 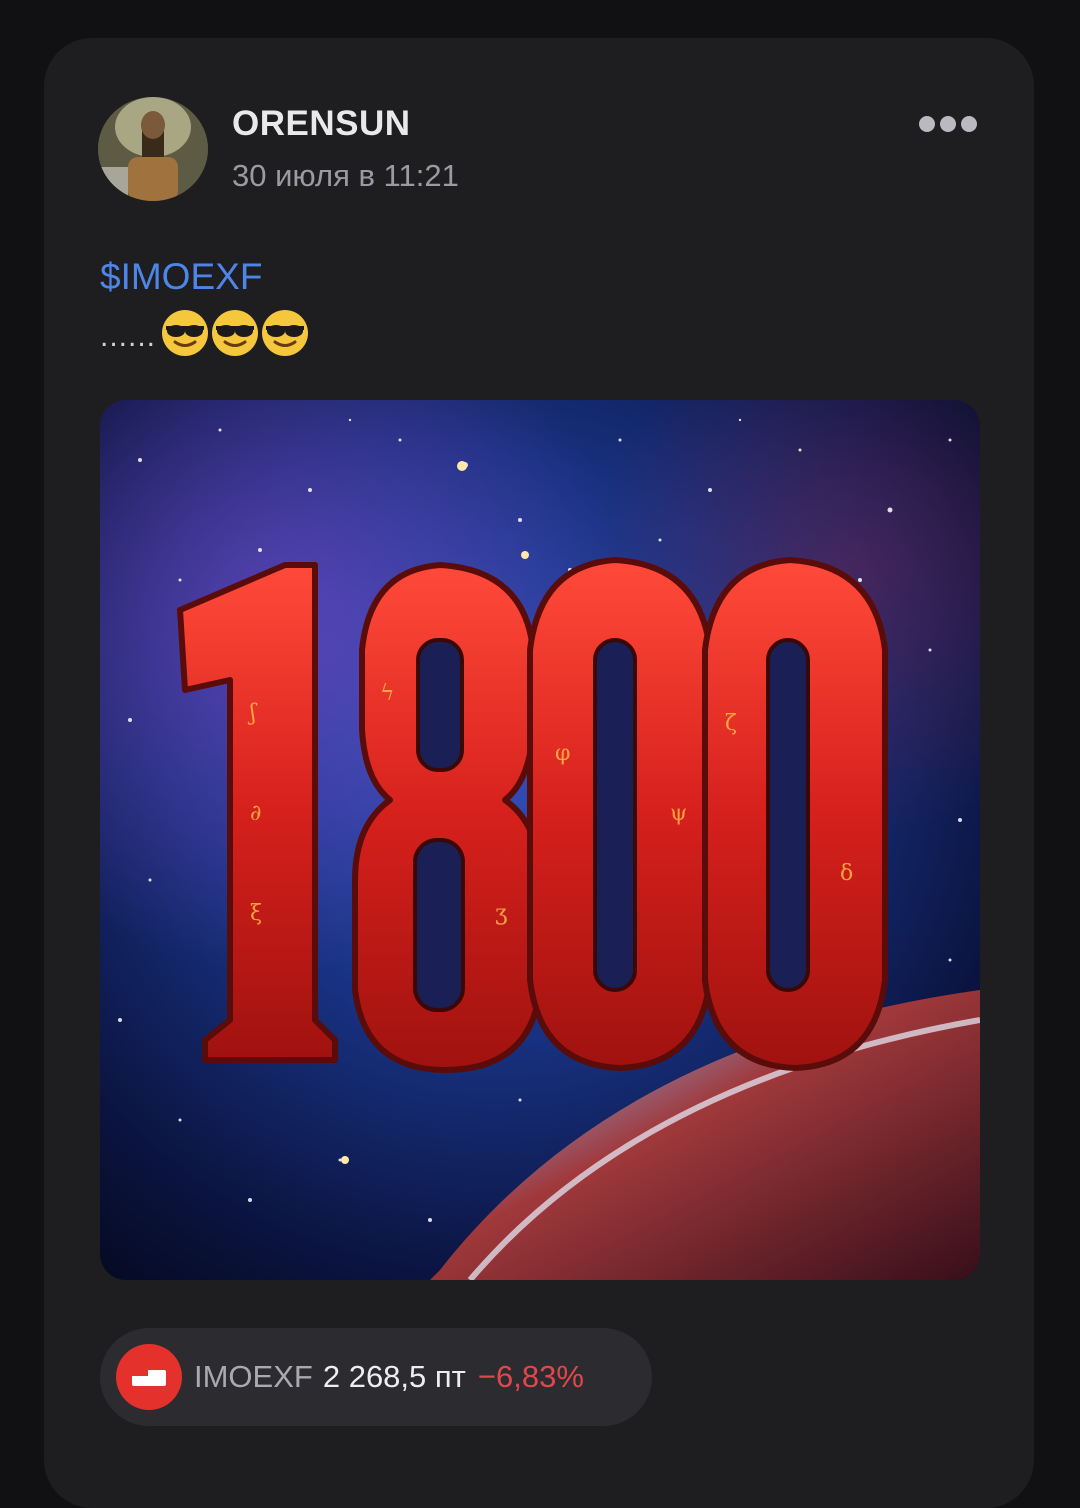 I want to click on svg-text: ϟ, so click(x=387, y=693).